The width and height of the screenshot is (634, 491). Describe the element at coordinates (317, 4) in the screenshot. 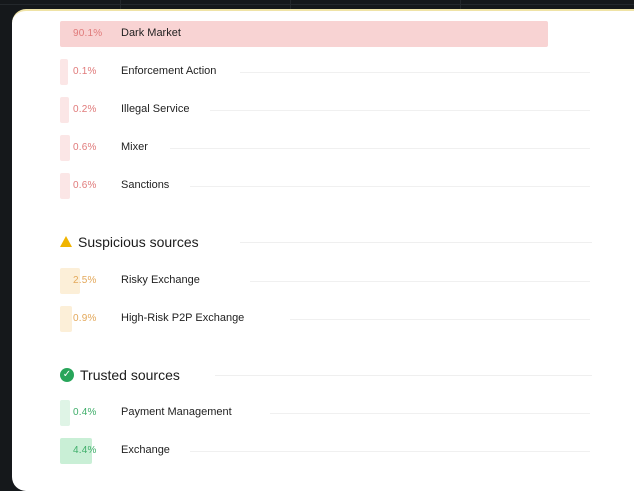

I see `background-grid` at that location.